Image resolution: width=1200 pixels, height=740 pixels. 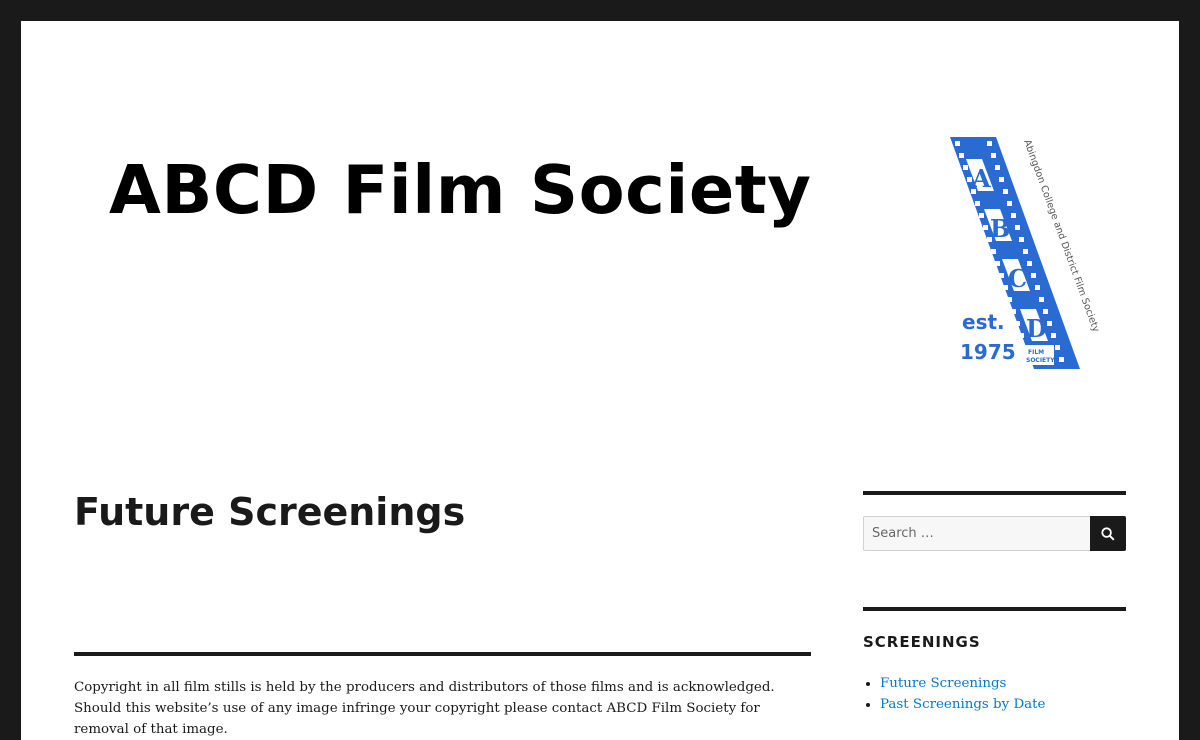 What do you see at coordinates (1036, 328) in the screenshot?
I see `logo-letter-d: D` at bounding box center [1036, 328].